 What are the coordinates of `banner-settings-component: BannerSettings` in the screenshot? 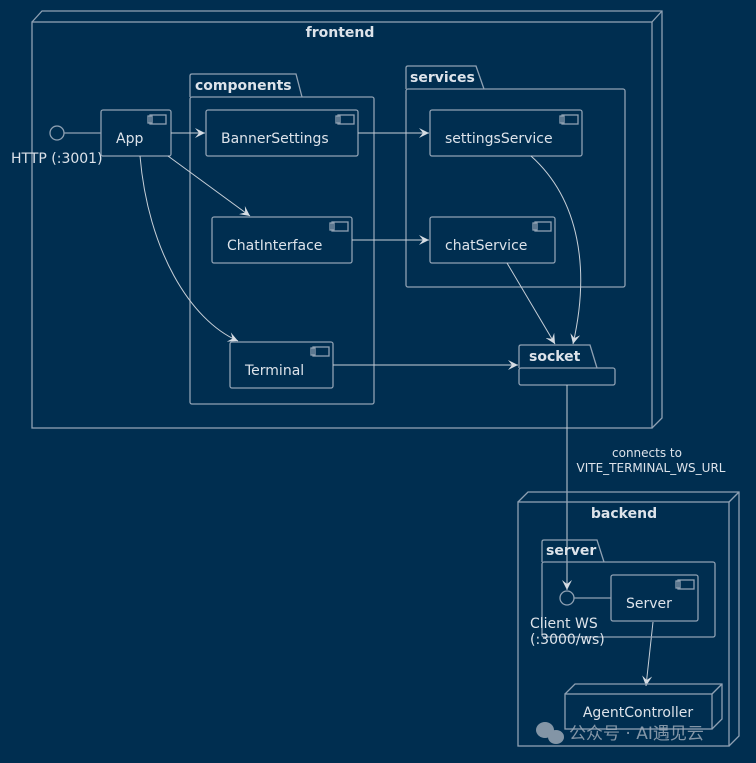 It's located at (282, 133).